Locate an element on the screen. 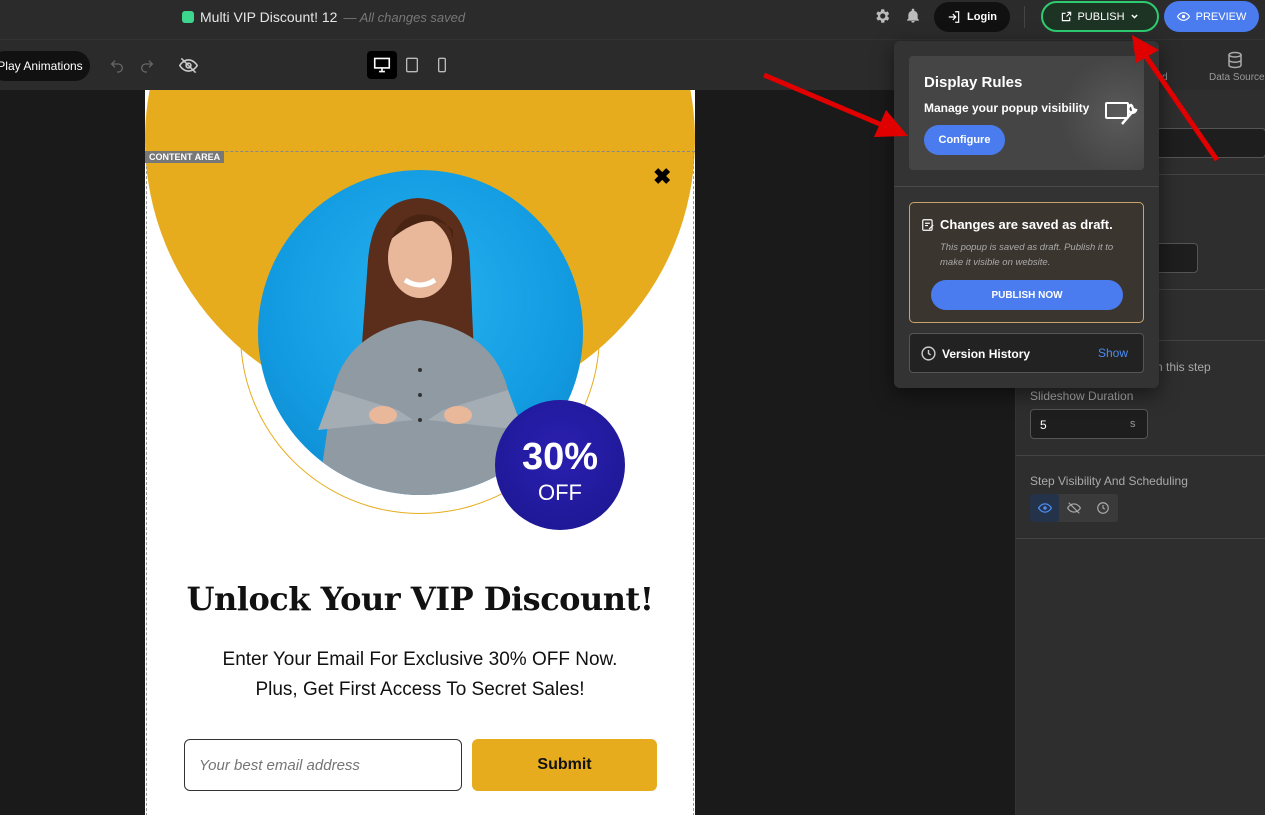 This screenshot has height=815, width=1265. settings-gear-icon is located at coordinates (882, 16).